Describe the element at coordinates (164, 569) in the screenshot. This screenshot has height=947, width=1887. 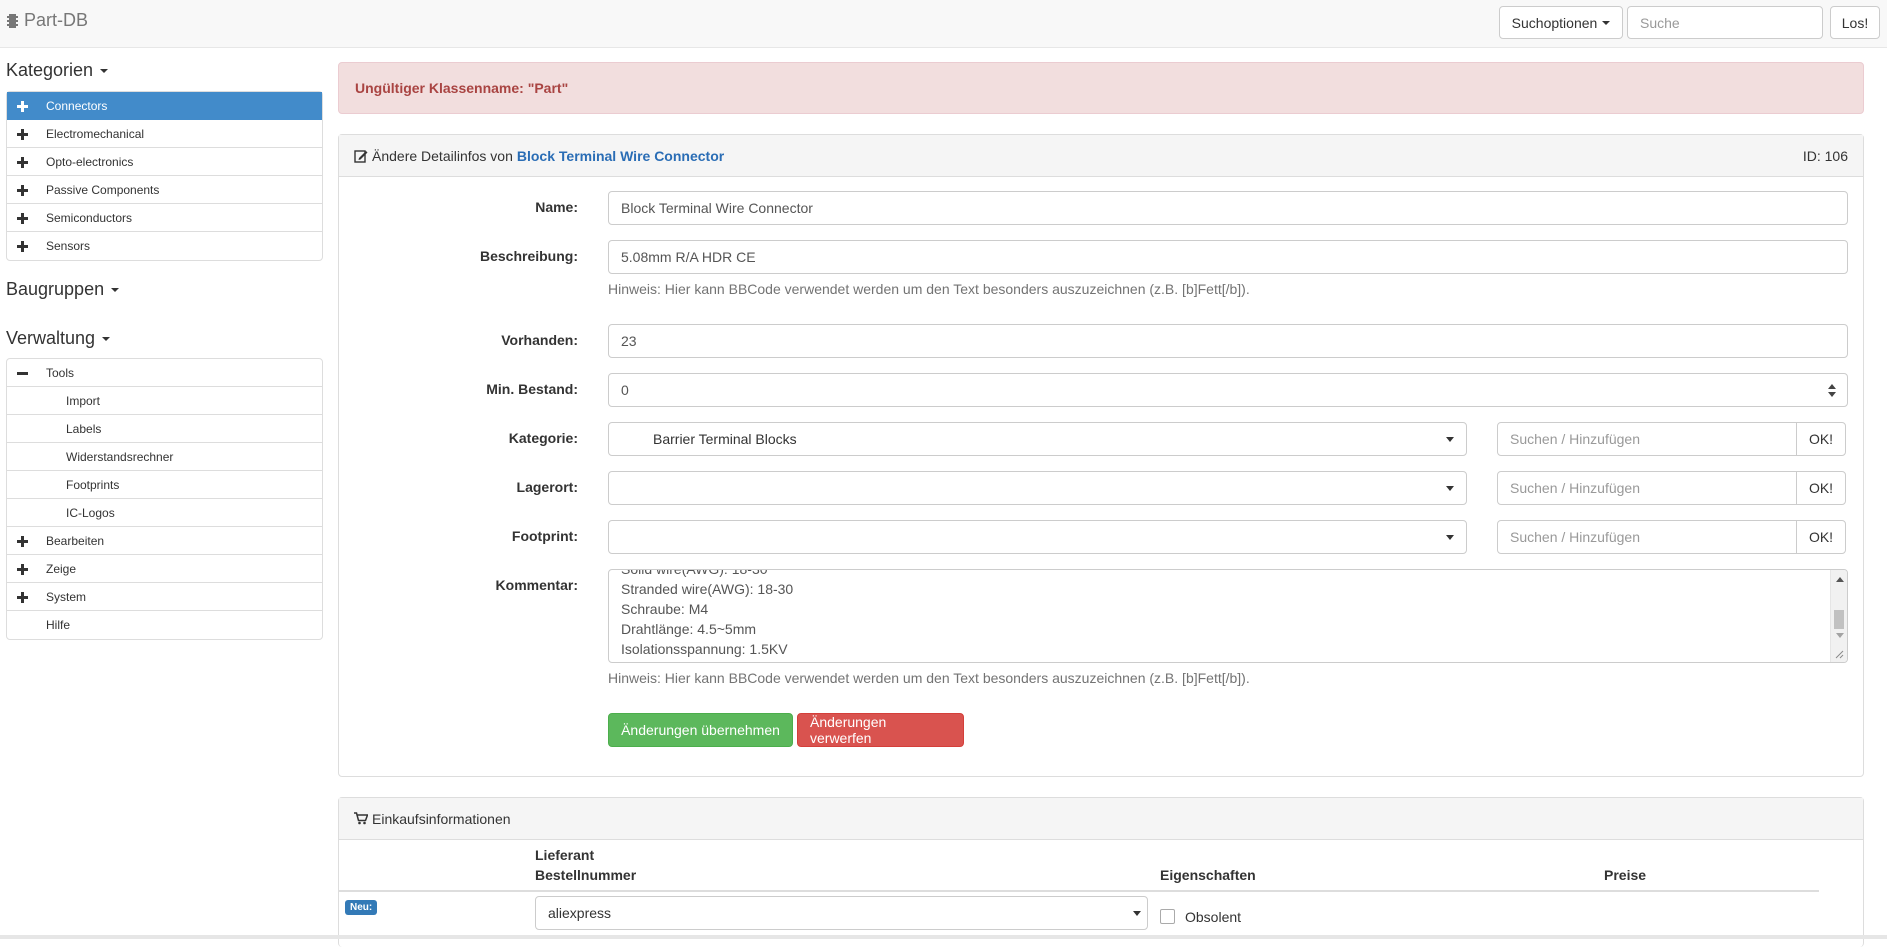
I see `admin-item-show: Zeige` at that location.